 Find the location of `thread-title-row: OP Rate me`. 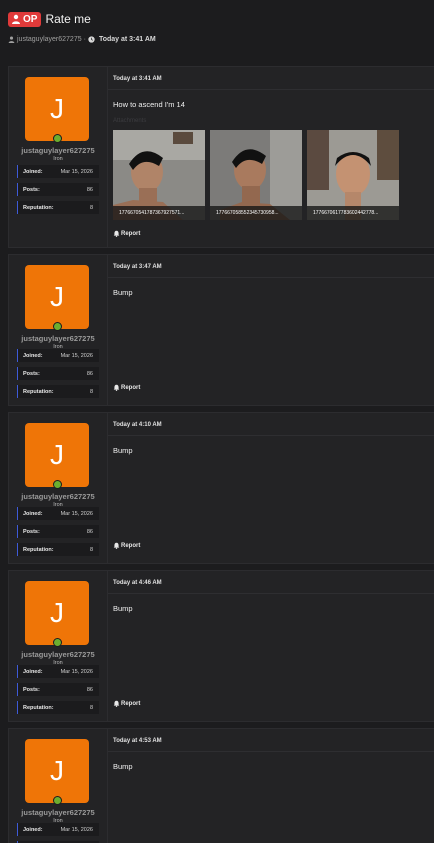

thread-title-row: OP Rate me is located at coordinates (218, 19).